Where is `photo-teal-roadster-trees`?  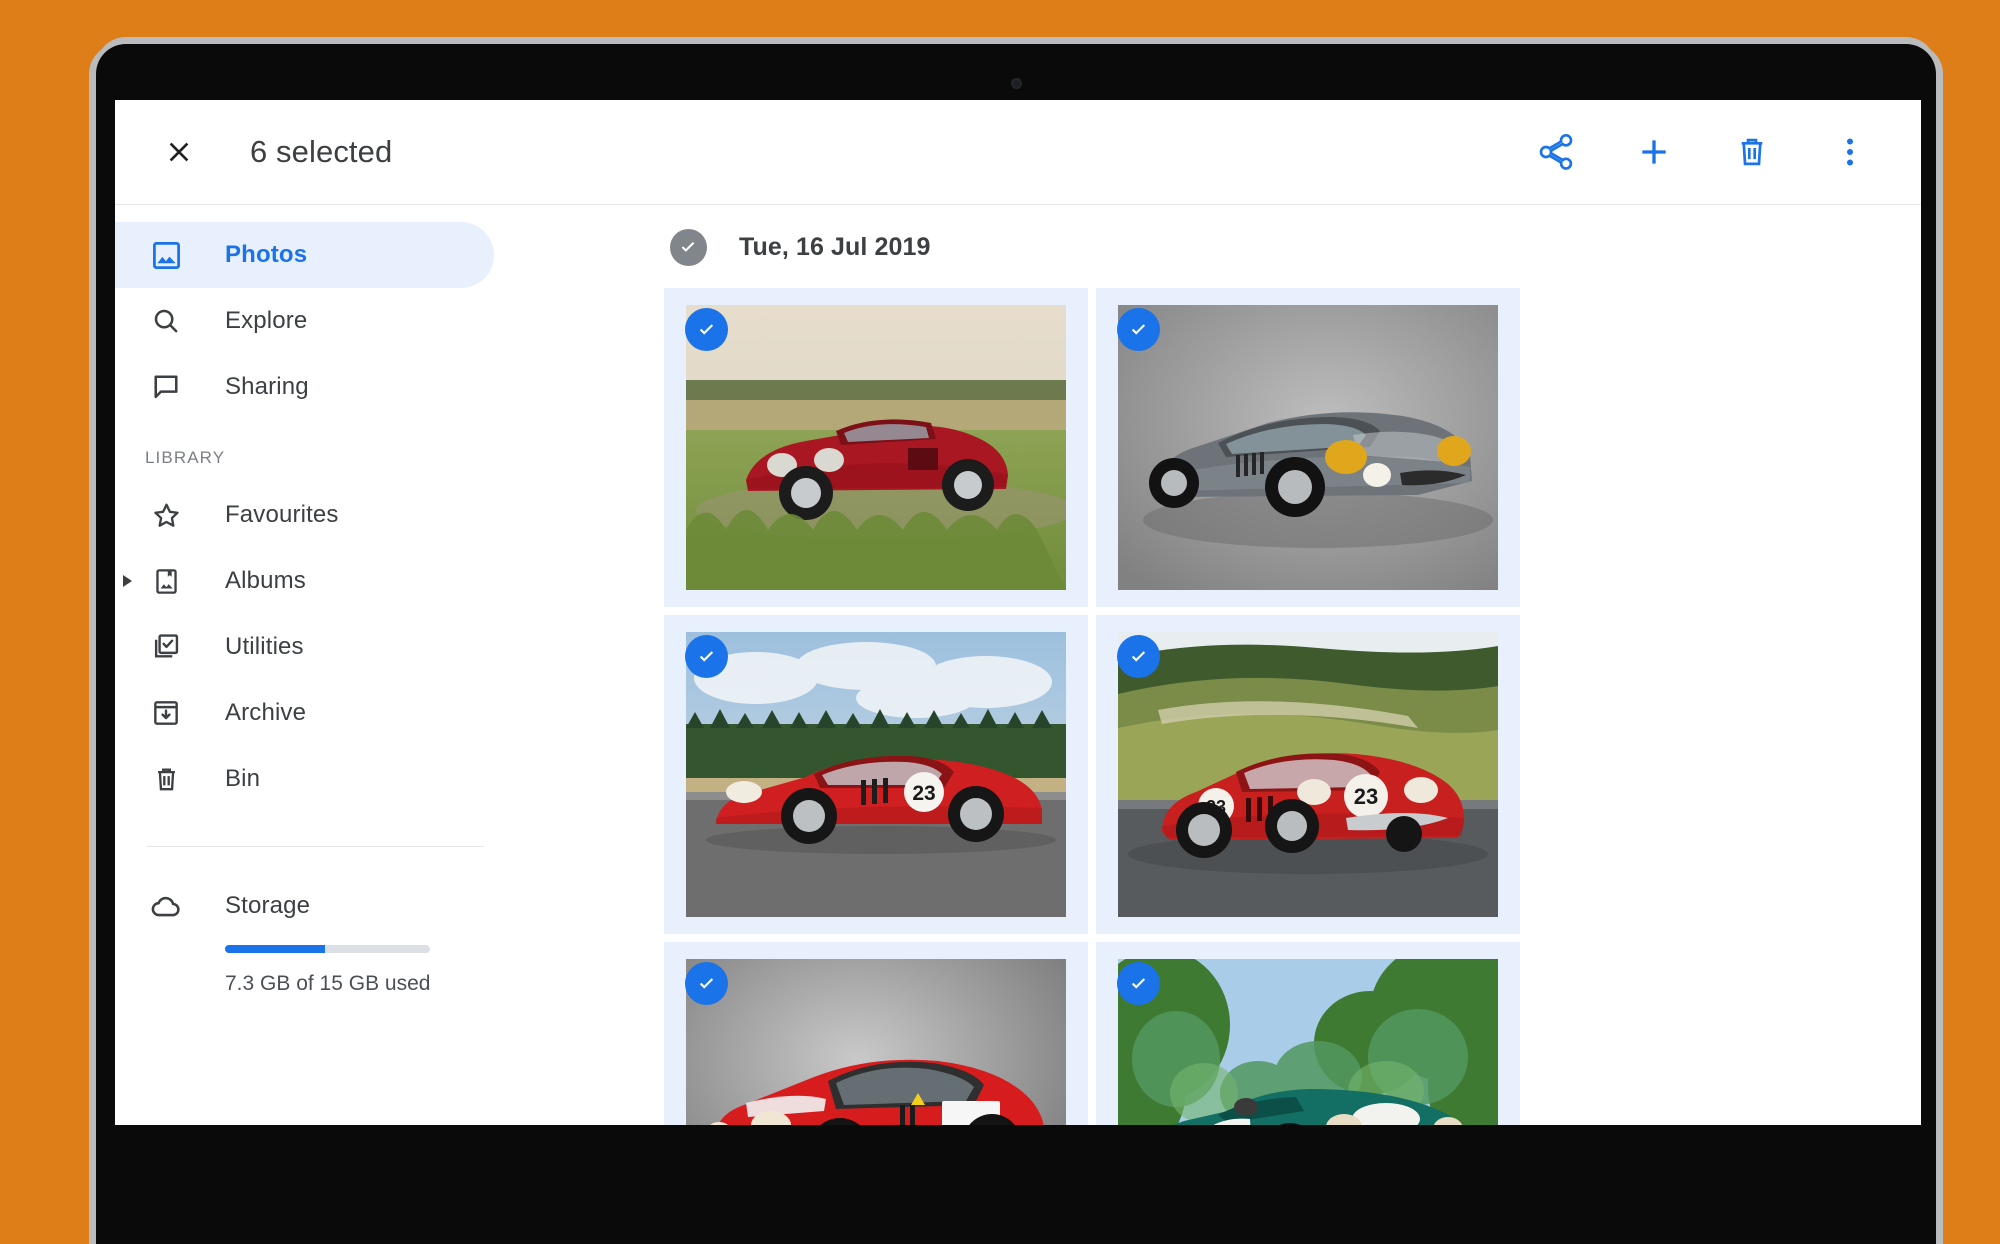 photo-teal-roadster-trees is located at coordinates (1308, 1033).